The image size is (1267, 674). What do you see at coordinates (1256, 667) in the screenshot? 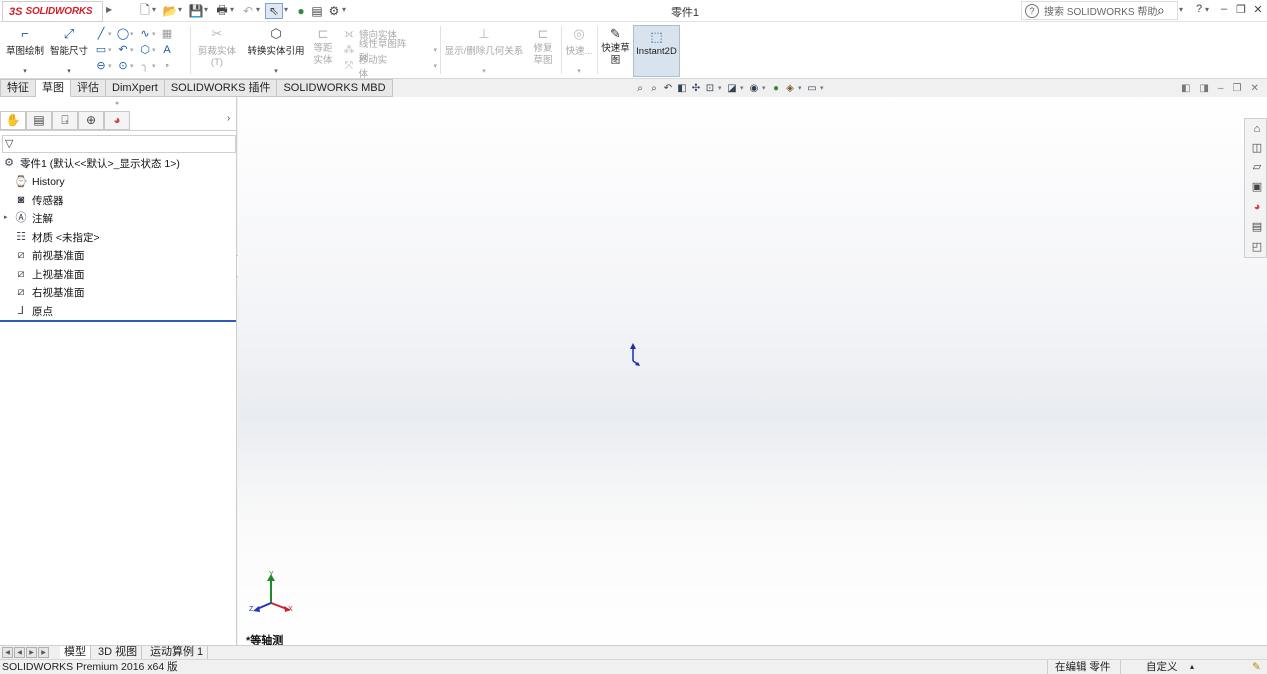
I see `rebuild-status-icon: ✎` at bounding box center [1256, 667].